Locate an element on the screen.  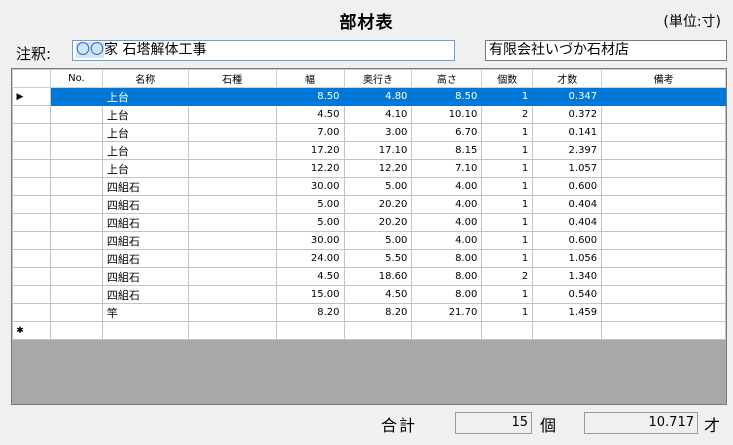
cell-depth: 5.50 is located at coordinates (378, 258).